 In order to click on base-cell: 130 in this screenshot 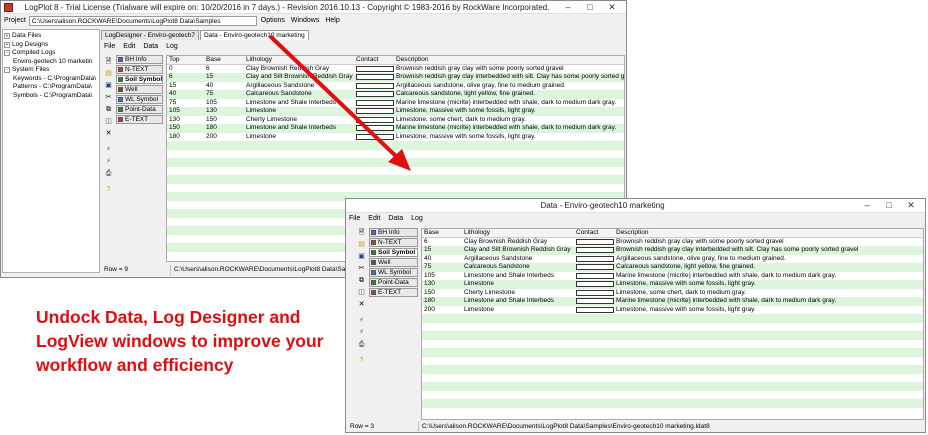, I will do `click(224, 111)`.